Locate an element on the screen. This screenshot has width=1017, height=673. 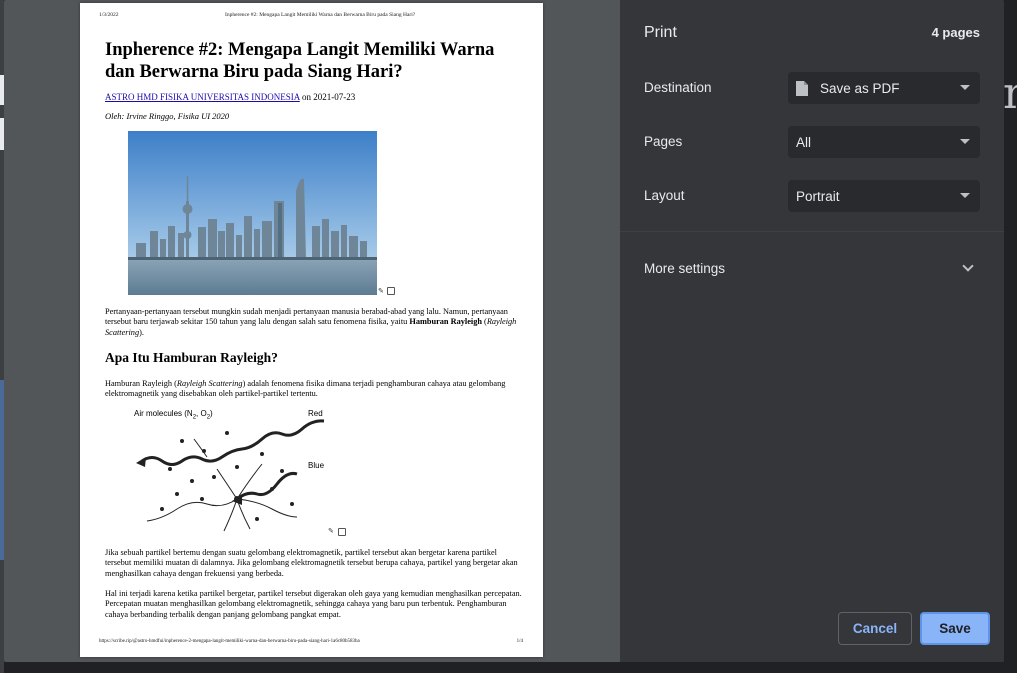
diagram-label-red: Red is located at coordinates (315, 413).